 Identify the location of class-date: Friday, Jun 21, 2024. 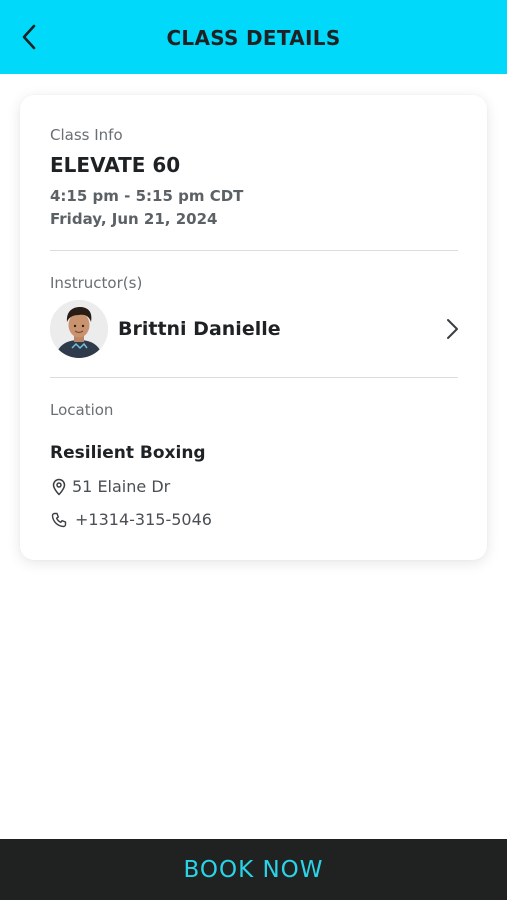
(134, 219).